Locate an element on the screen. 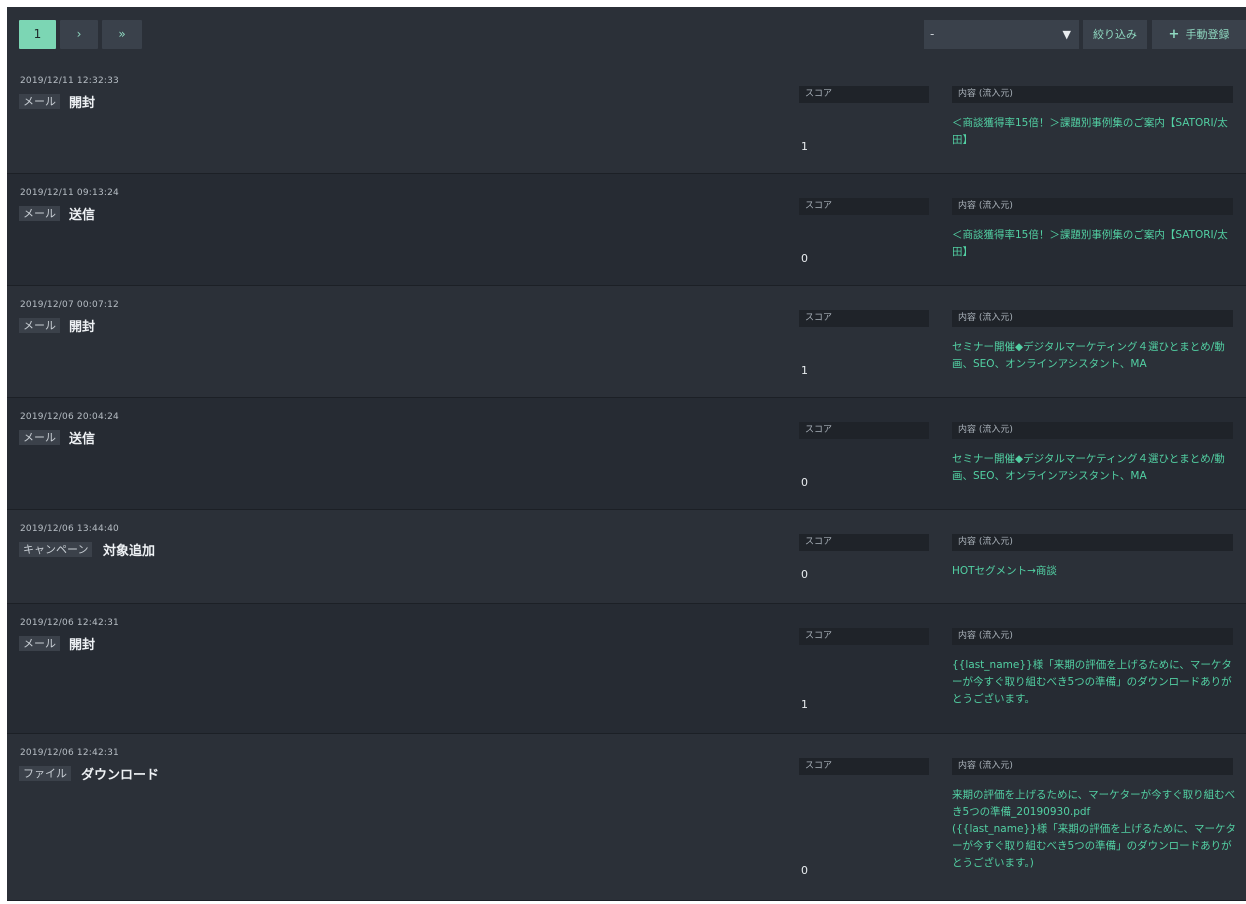  manual-register-button: + 手動登録 is located at coordinates (1199, 34).